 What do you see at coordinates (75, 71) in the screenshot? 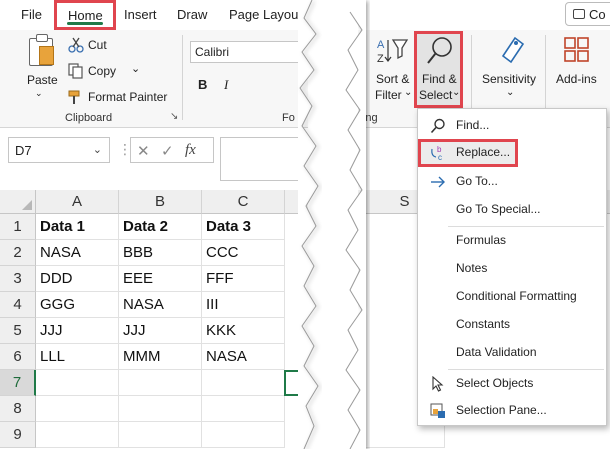
I see `copy-icon` at bounding box center [75, 71].